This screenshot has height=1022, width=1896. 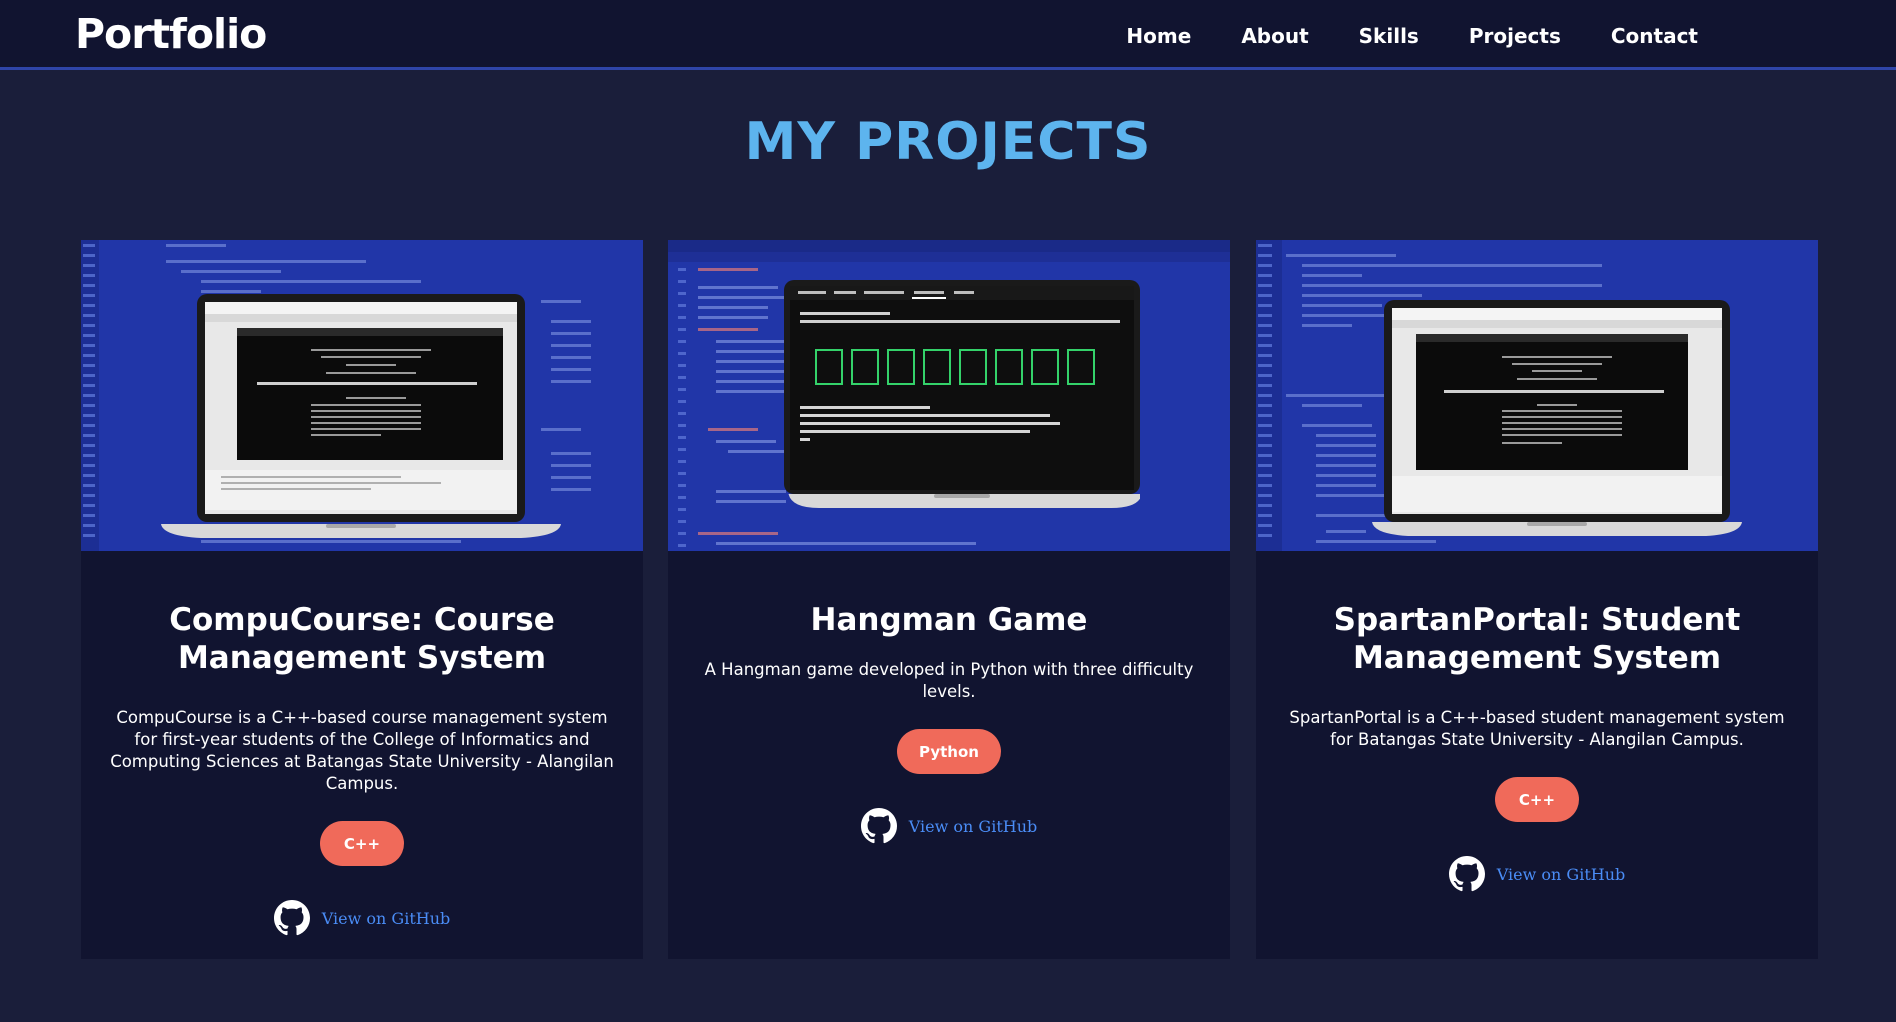 I want to click on project-title: Hangman Game, so click(x=949, y=620).